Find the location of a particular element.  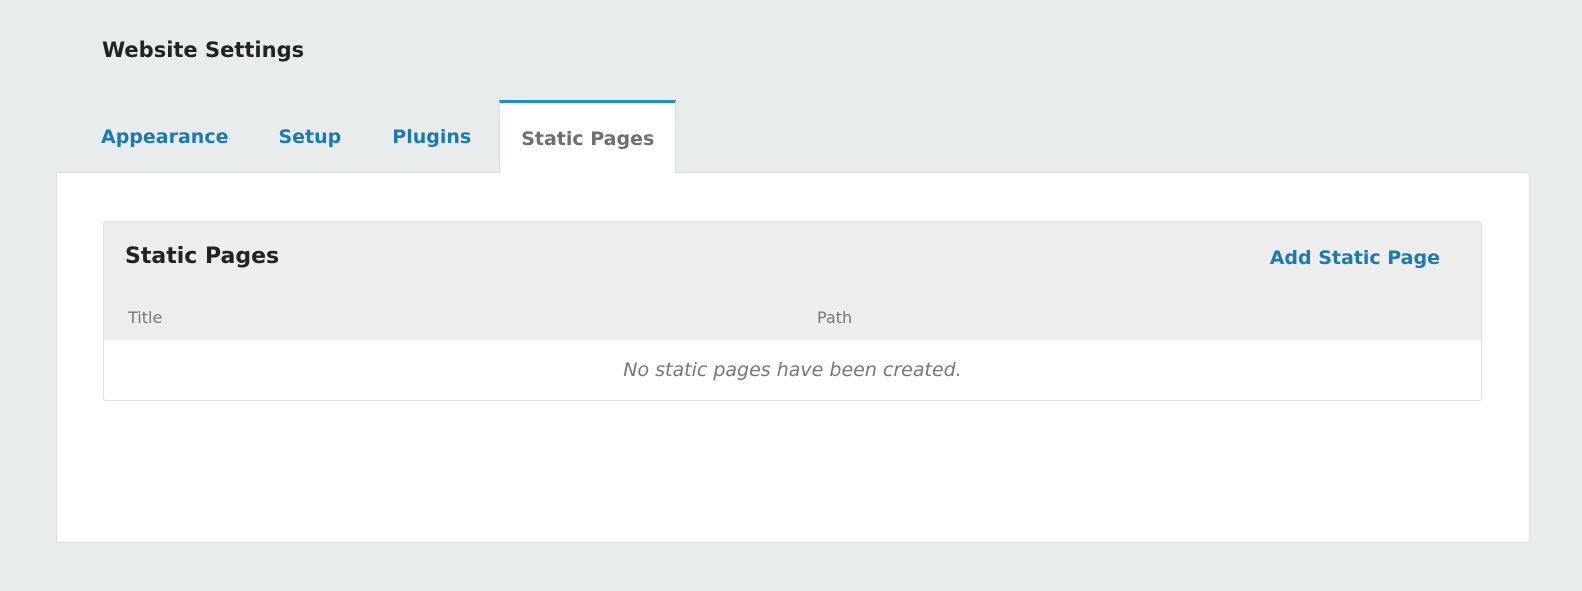

tab-static-pages: Static Pages is located at coordinates (588, 137).